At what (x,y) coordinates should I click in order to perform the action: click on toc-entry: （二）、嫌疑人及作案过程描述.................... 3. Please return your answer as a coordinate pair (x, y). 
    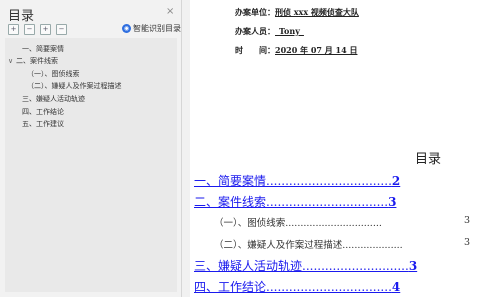
    Looking at the image, I should click on (342, 244).